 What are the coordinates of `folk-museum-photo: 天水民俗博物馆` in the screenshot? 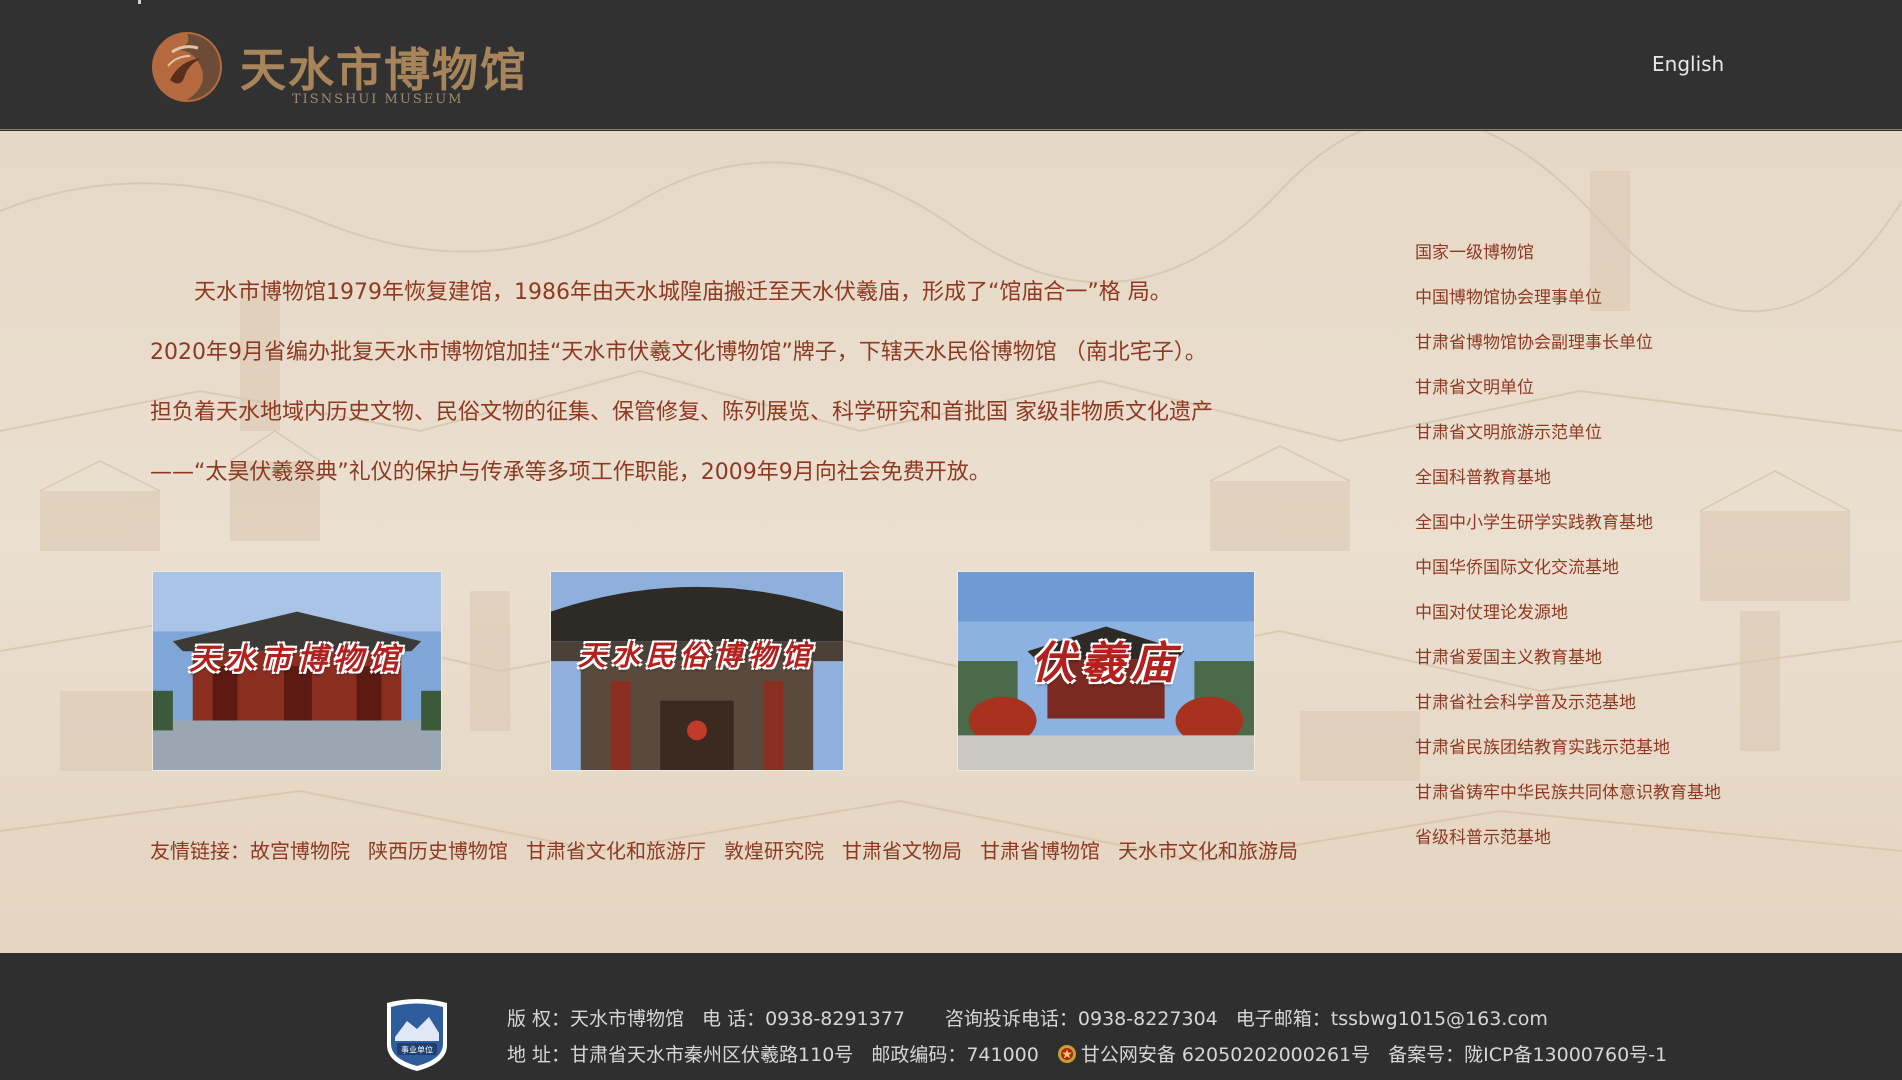 It's located at (697, 671).